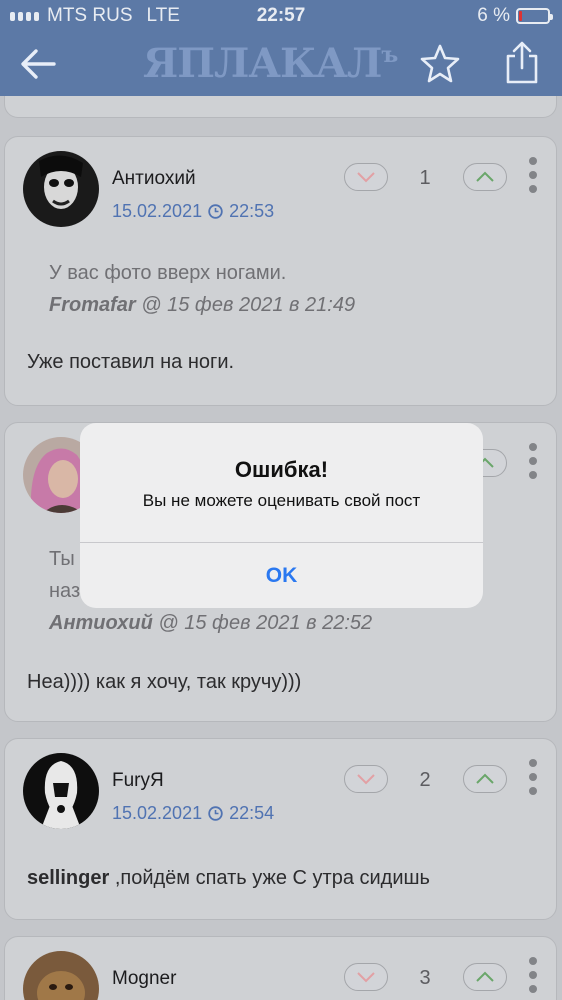 The image size is (562, 1000). I want to click on alert-message: Вы не можете оценивать свой пост, so click(281, 500).